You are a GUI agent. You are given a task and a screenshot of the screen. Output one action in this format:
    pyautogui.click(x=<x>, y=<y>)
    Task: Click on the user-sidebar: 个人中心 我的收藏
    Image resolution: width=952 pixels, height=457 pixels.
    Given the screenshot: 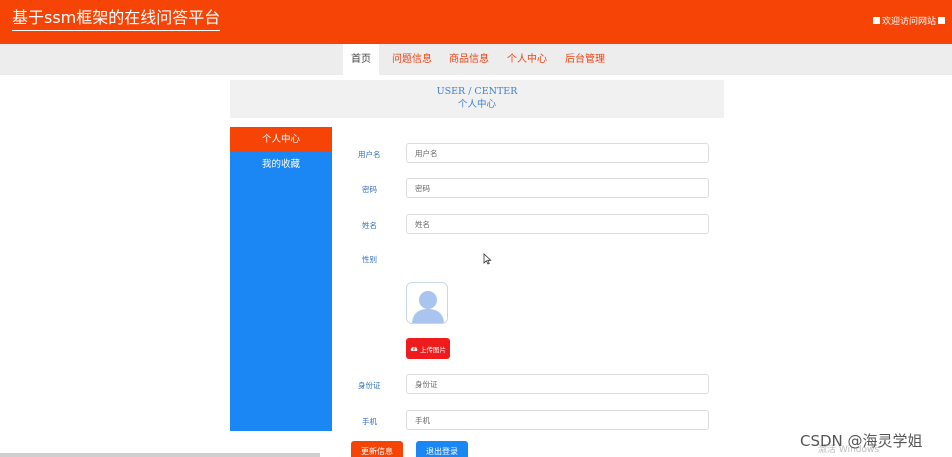 What is the action you would take?
    pyautogui.click(x=281, y=279)
    